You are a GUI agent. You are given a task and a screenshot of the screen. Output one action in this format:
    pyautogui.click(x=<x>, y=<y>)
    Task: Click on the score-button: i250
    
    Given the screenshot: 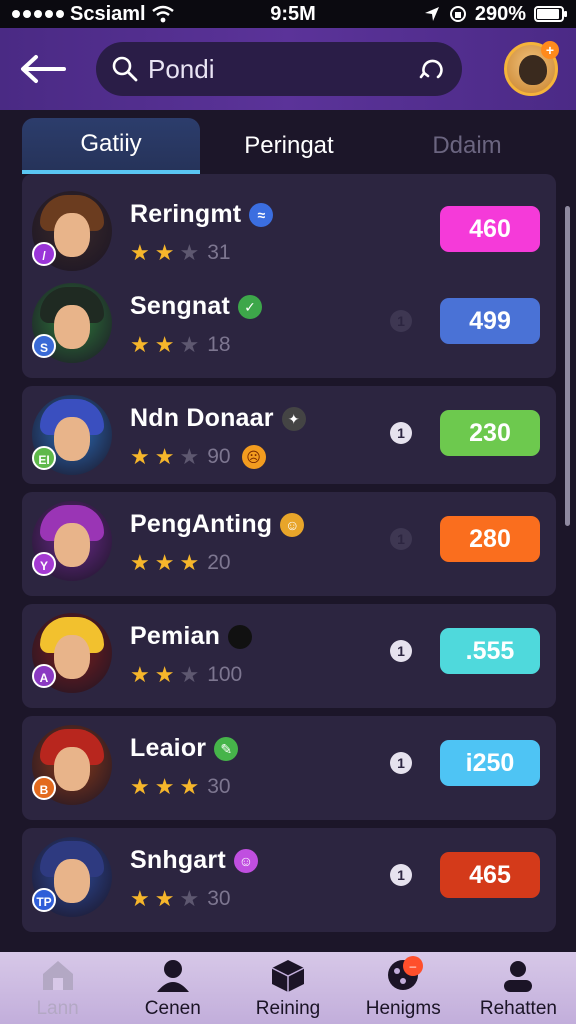 What is the action you would take?
    pyautogui.click(x=490, y=763)
    